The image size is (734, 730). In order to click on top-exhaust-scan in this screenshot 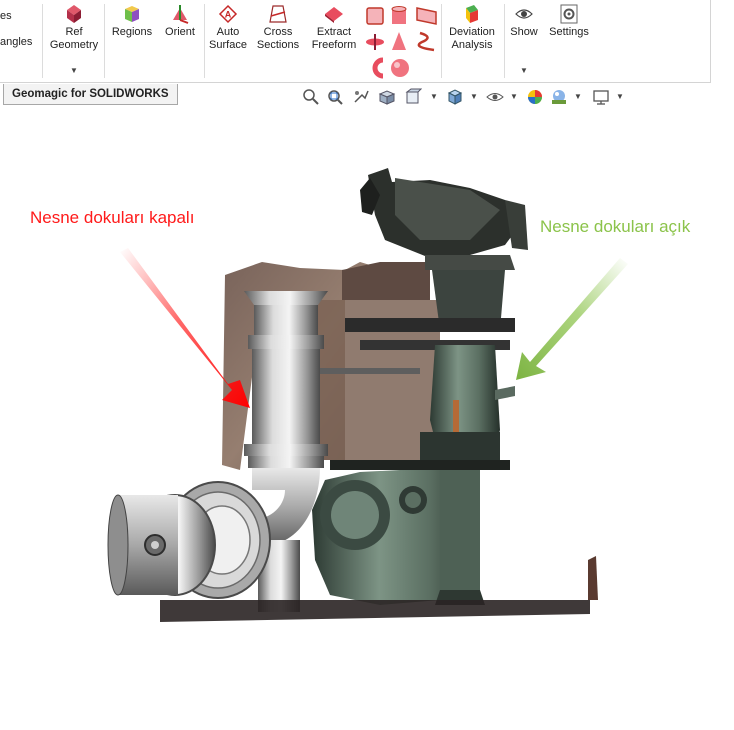, I will do `click(444, 215)`.